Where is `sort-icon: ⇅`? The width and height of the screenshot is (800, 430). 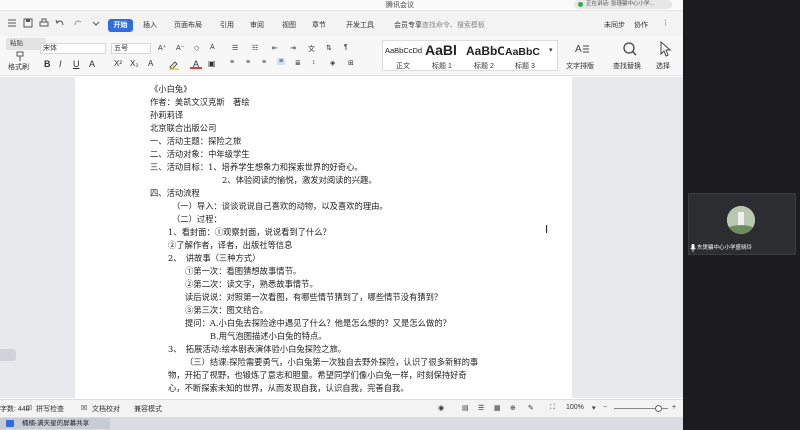
sort-icon: ⇅ is located at coordinates (329, 48).